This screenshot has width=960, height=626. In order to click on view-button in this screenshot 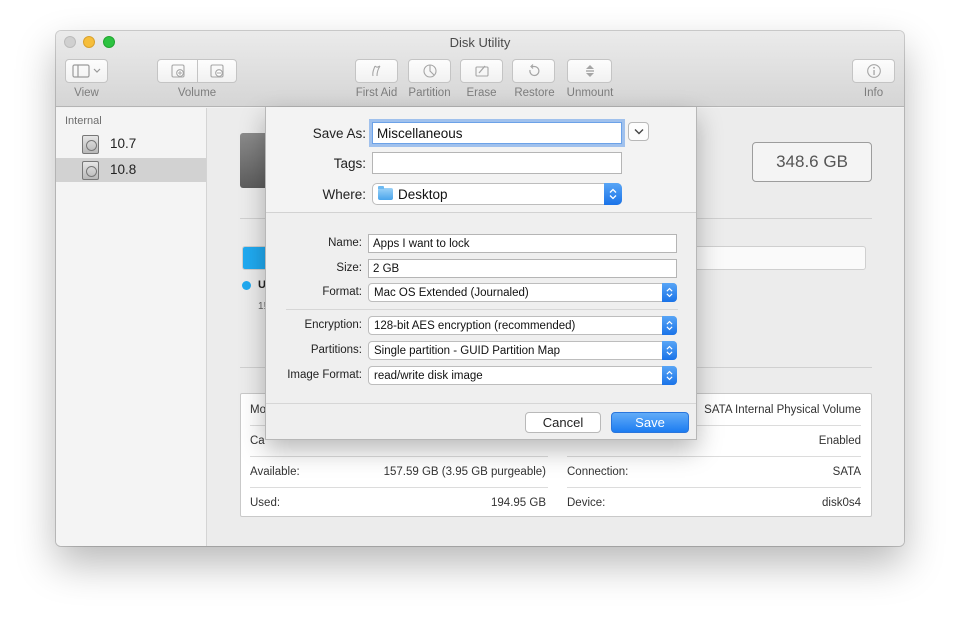, I will do `click(86, 71)`.